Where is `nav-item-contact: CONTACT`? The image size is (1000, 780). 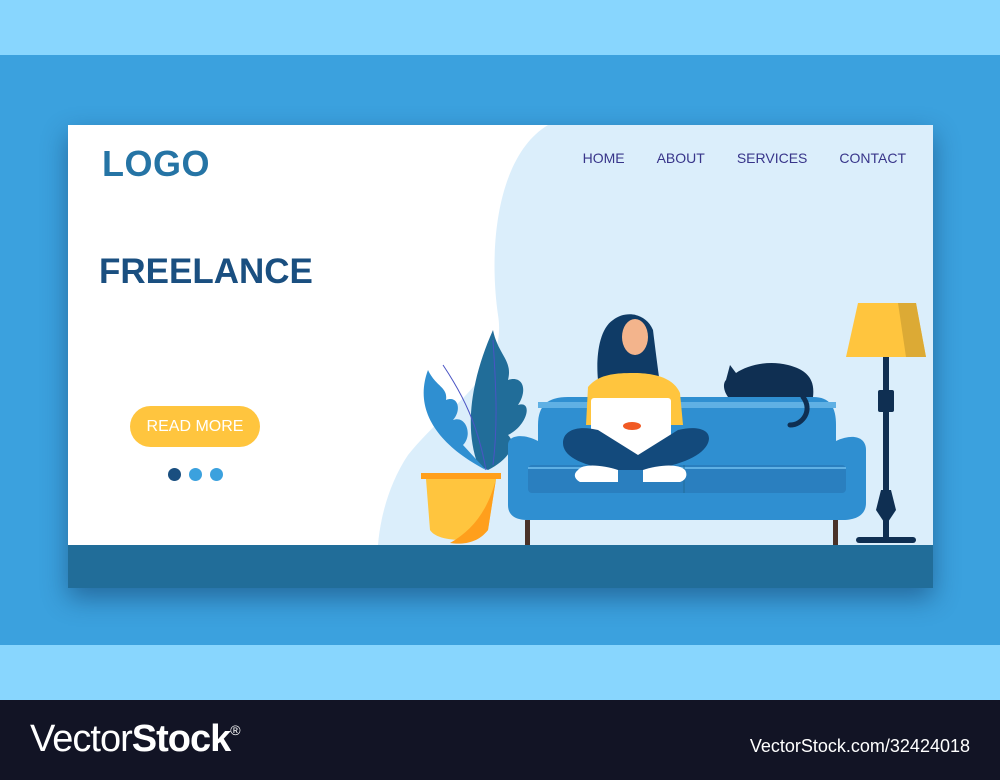
nav-item-contact: CONTACT is located at coordinates (872, 158).